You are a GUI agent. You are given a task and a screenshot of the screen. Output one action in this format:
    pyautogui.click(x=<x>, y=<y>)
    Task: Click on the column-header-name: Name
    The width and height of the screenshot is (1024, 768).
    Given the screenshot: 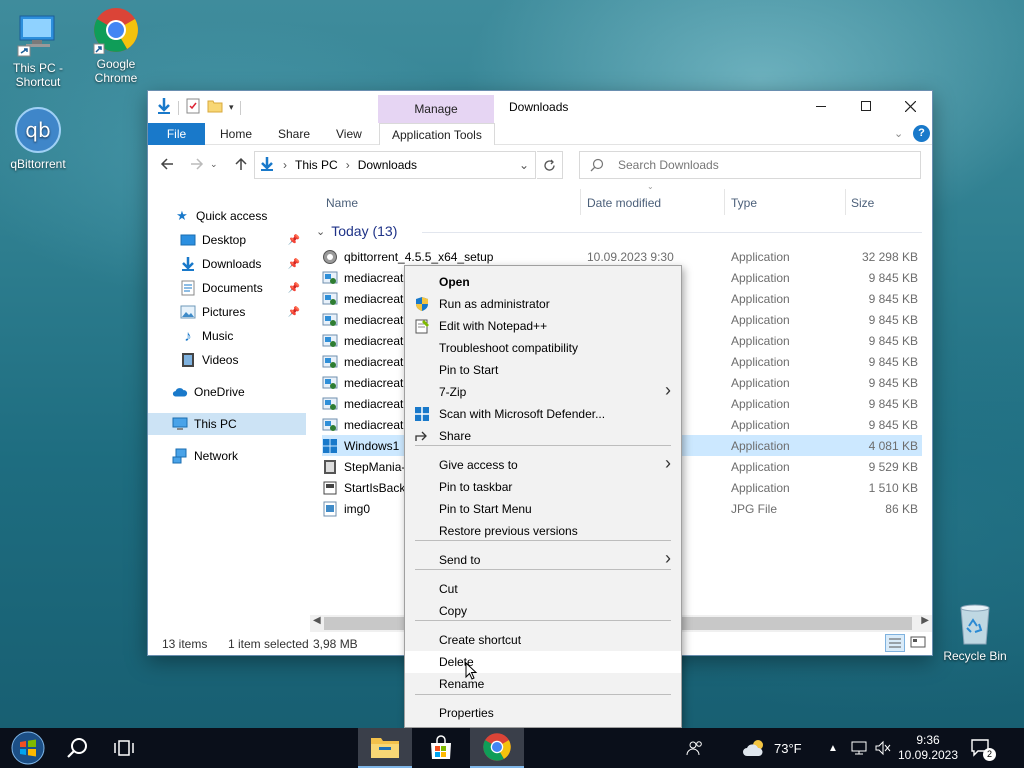 What is the action you would take?
    pyautogui.click(x=342, y=203)
    